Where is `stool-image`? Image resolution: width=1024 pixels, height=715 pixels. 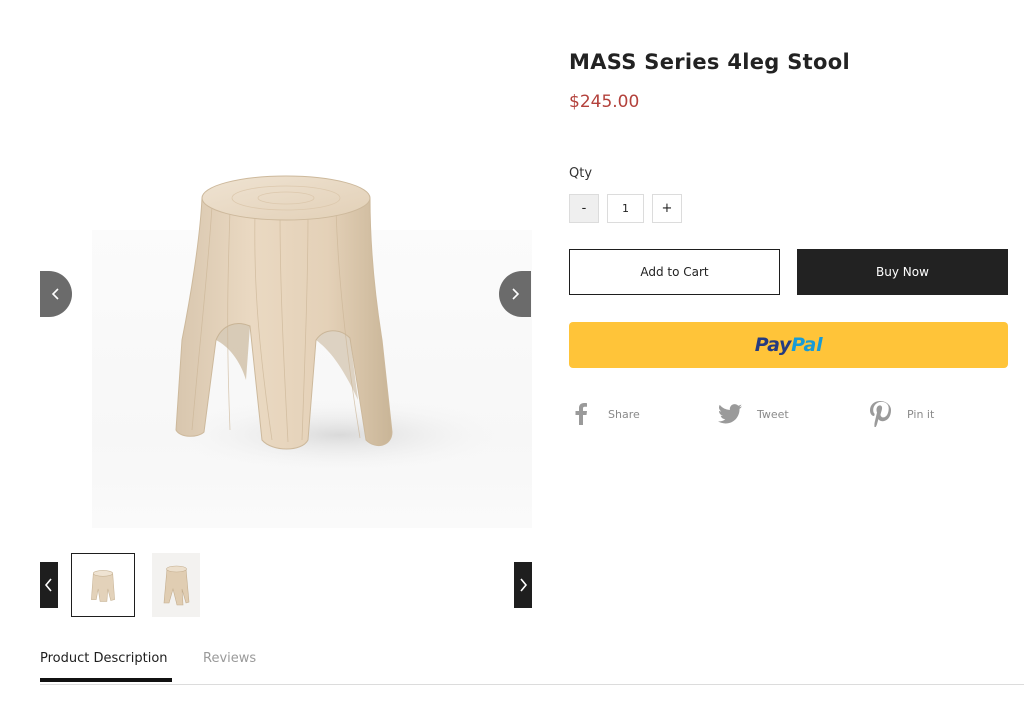 stool-image is located at coordinates (340, 324).